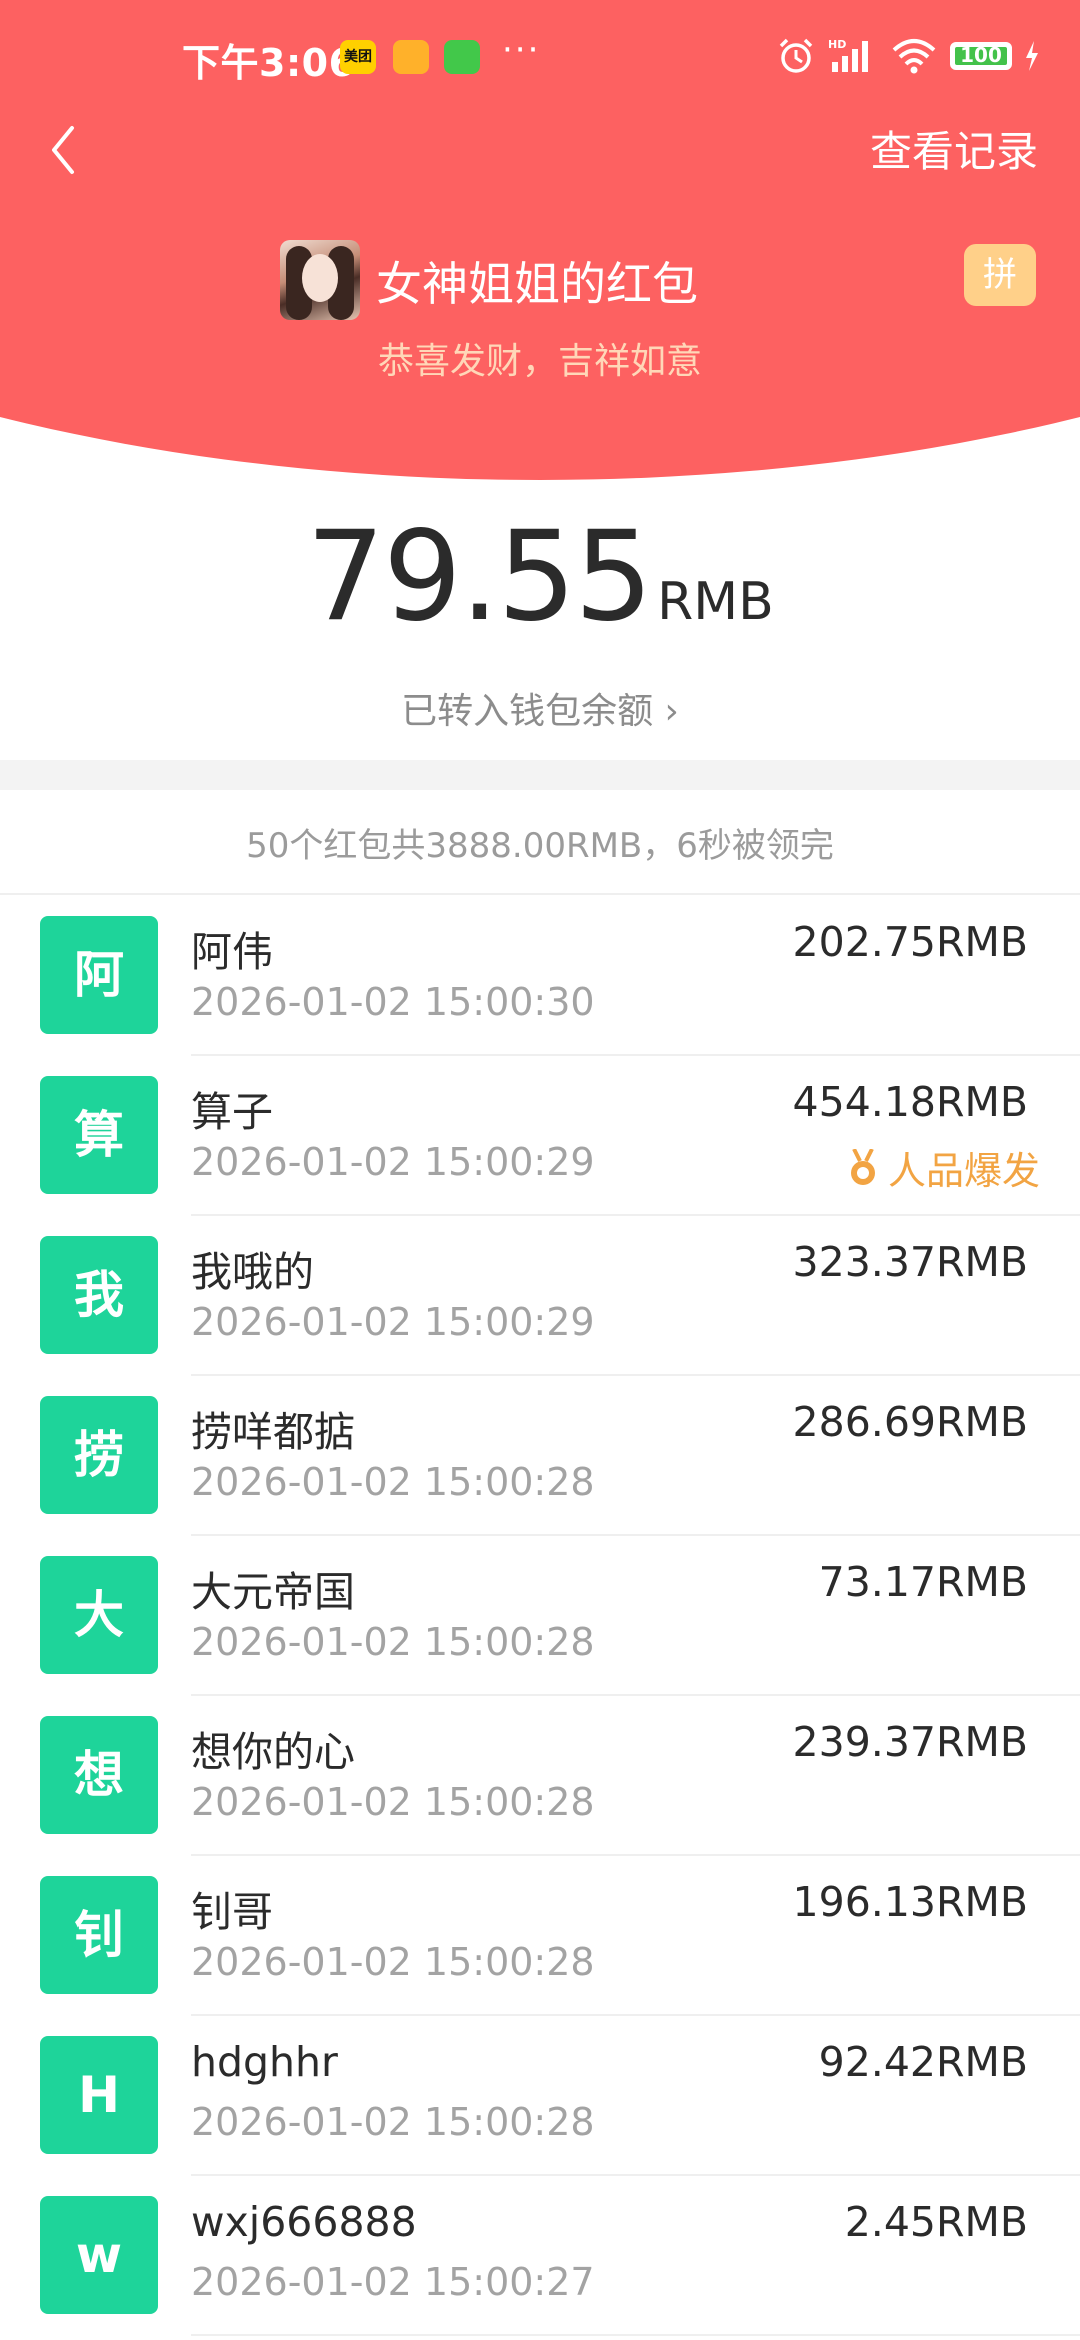  Describe the element at coordinates (910, 1902) in the screenshot. I see `claim-amount: 196.13RMB` at that location.